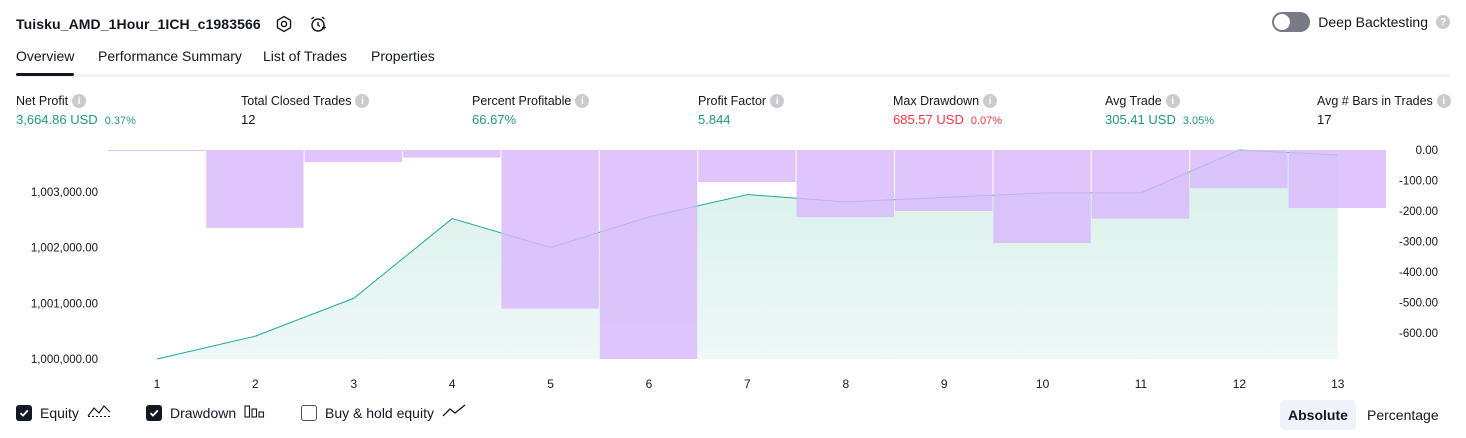 The image size is (1466, 438). Describe the element at coordinates (714, 119) in the screenshot. I see `metric-value: 5.844` at that location.